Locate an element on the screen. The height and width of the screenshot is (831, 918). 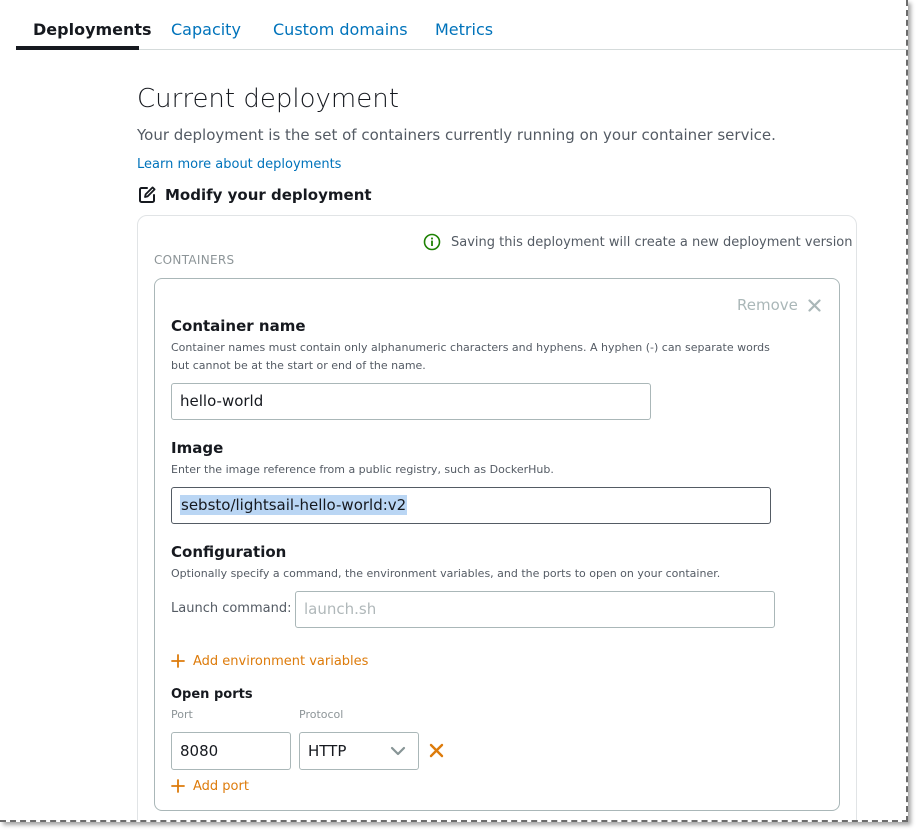
remove-container-button: Remove is located at coordinates (779, 305).